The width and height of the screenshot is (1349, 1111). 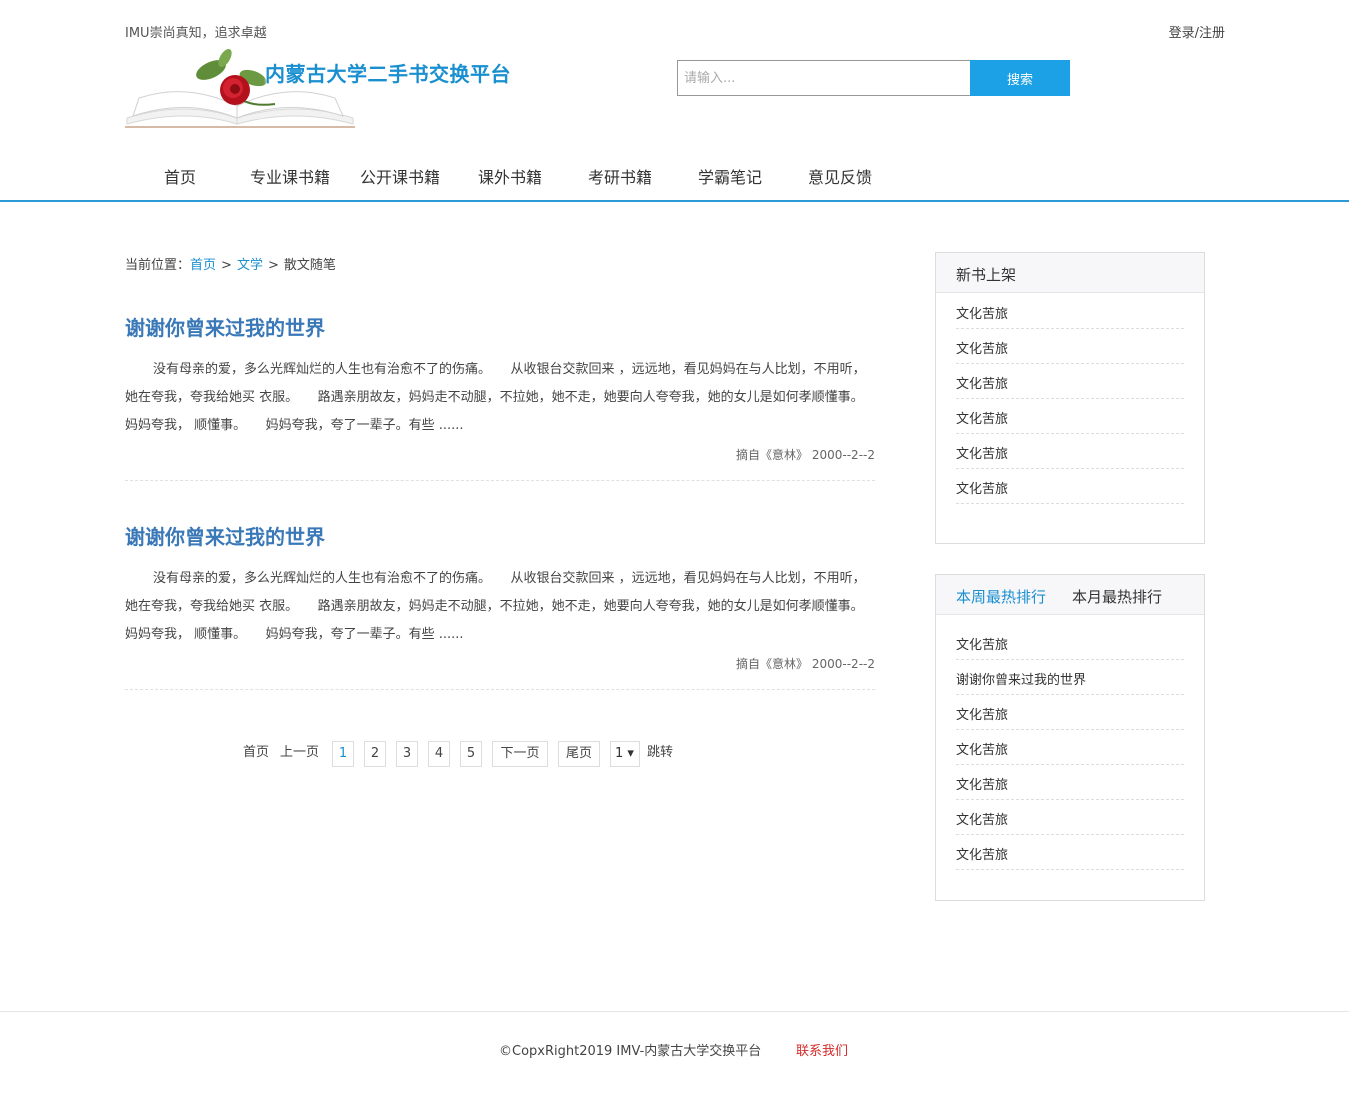 I want to click on search-bar: 搜索, so click(x=873, y=78).